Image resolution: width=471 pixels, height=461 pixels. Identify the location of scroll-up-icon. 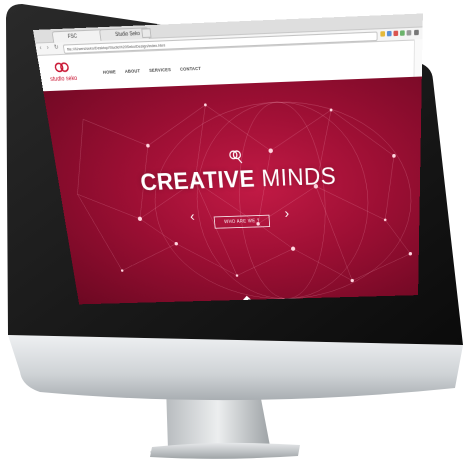
(247, 298).